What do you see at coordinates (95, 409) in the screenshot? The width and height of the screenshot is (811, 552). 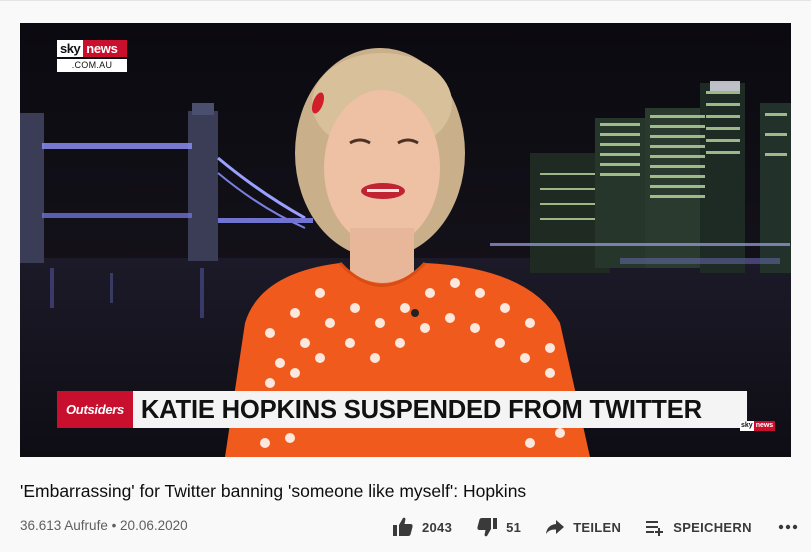 I see `show-logo: Outsiders` at bounding box center [95, 409].